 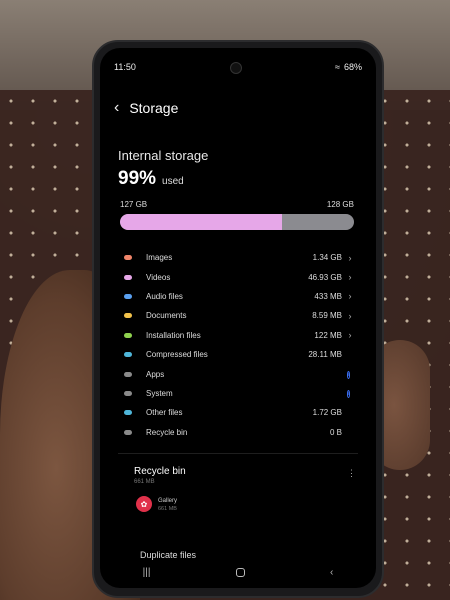 What do you see at coordinates (327, 258) in the screenshot?
I see `category-size: 1.34 GB` at bounding box center [327, 258].